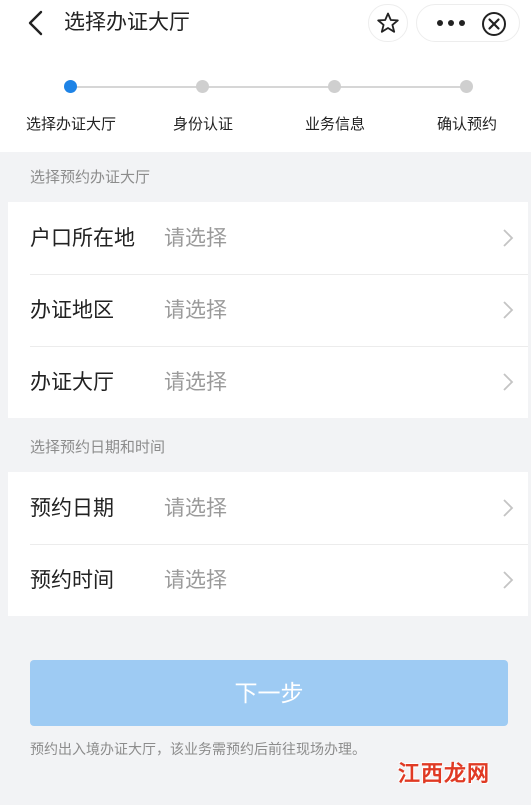 The image size is (531, 805). I want to click on service-hall-row: 办证大厅 请选择, so click(268, 382).